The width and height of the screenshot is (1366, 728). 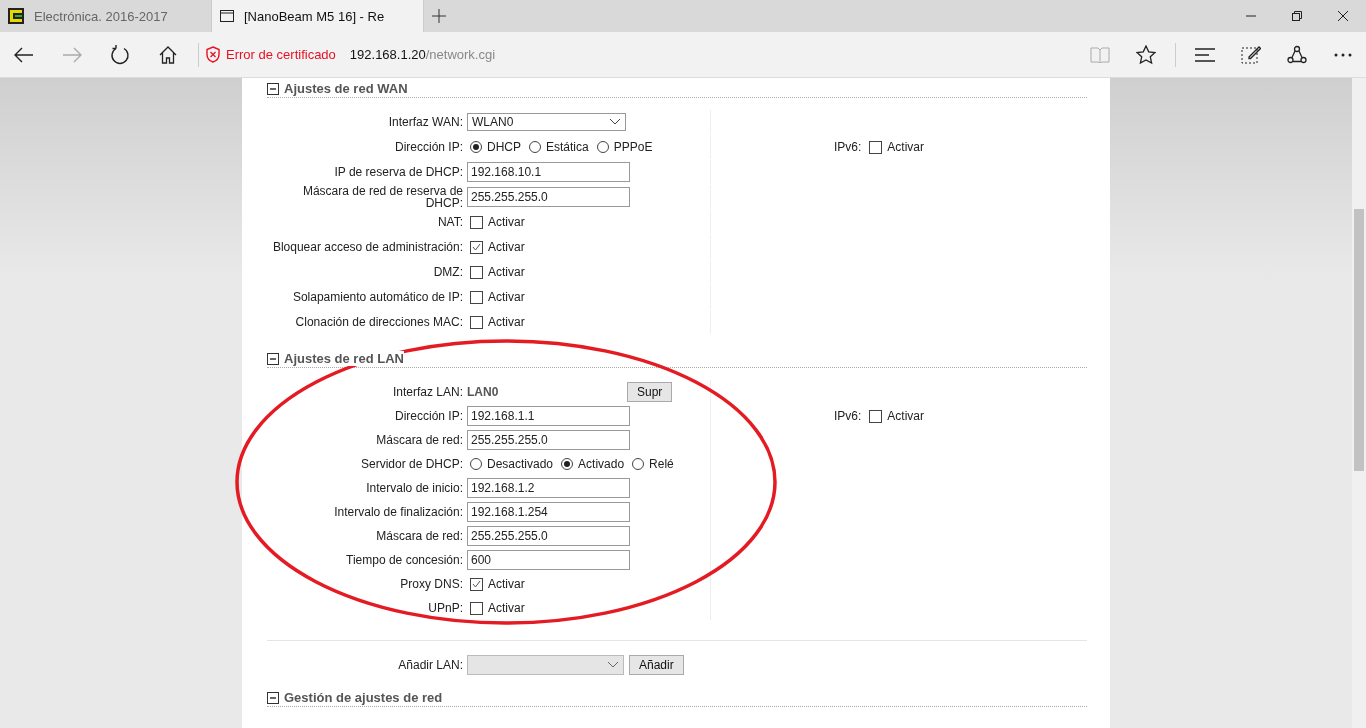 What do you see at coordinates (445, 608) in the screenshot?
I see `field-label: UPnP:` at bounding box center [445, 608].